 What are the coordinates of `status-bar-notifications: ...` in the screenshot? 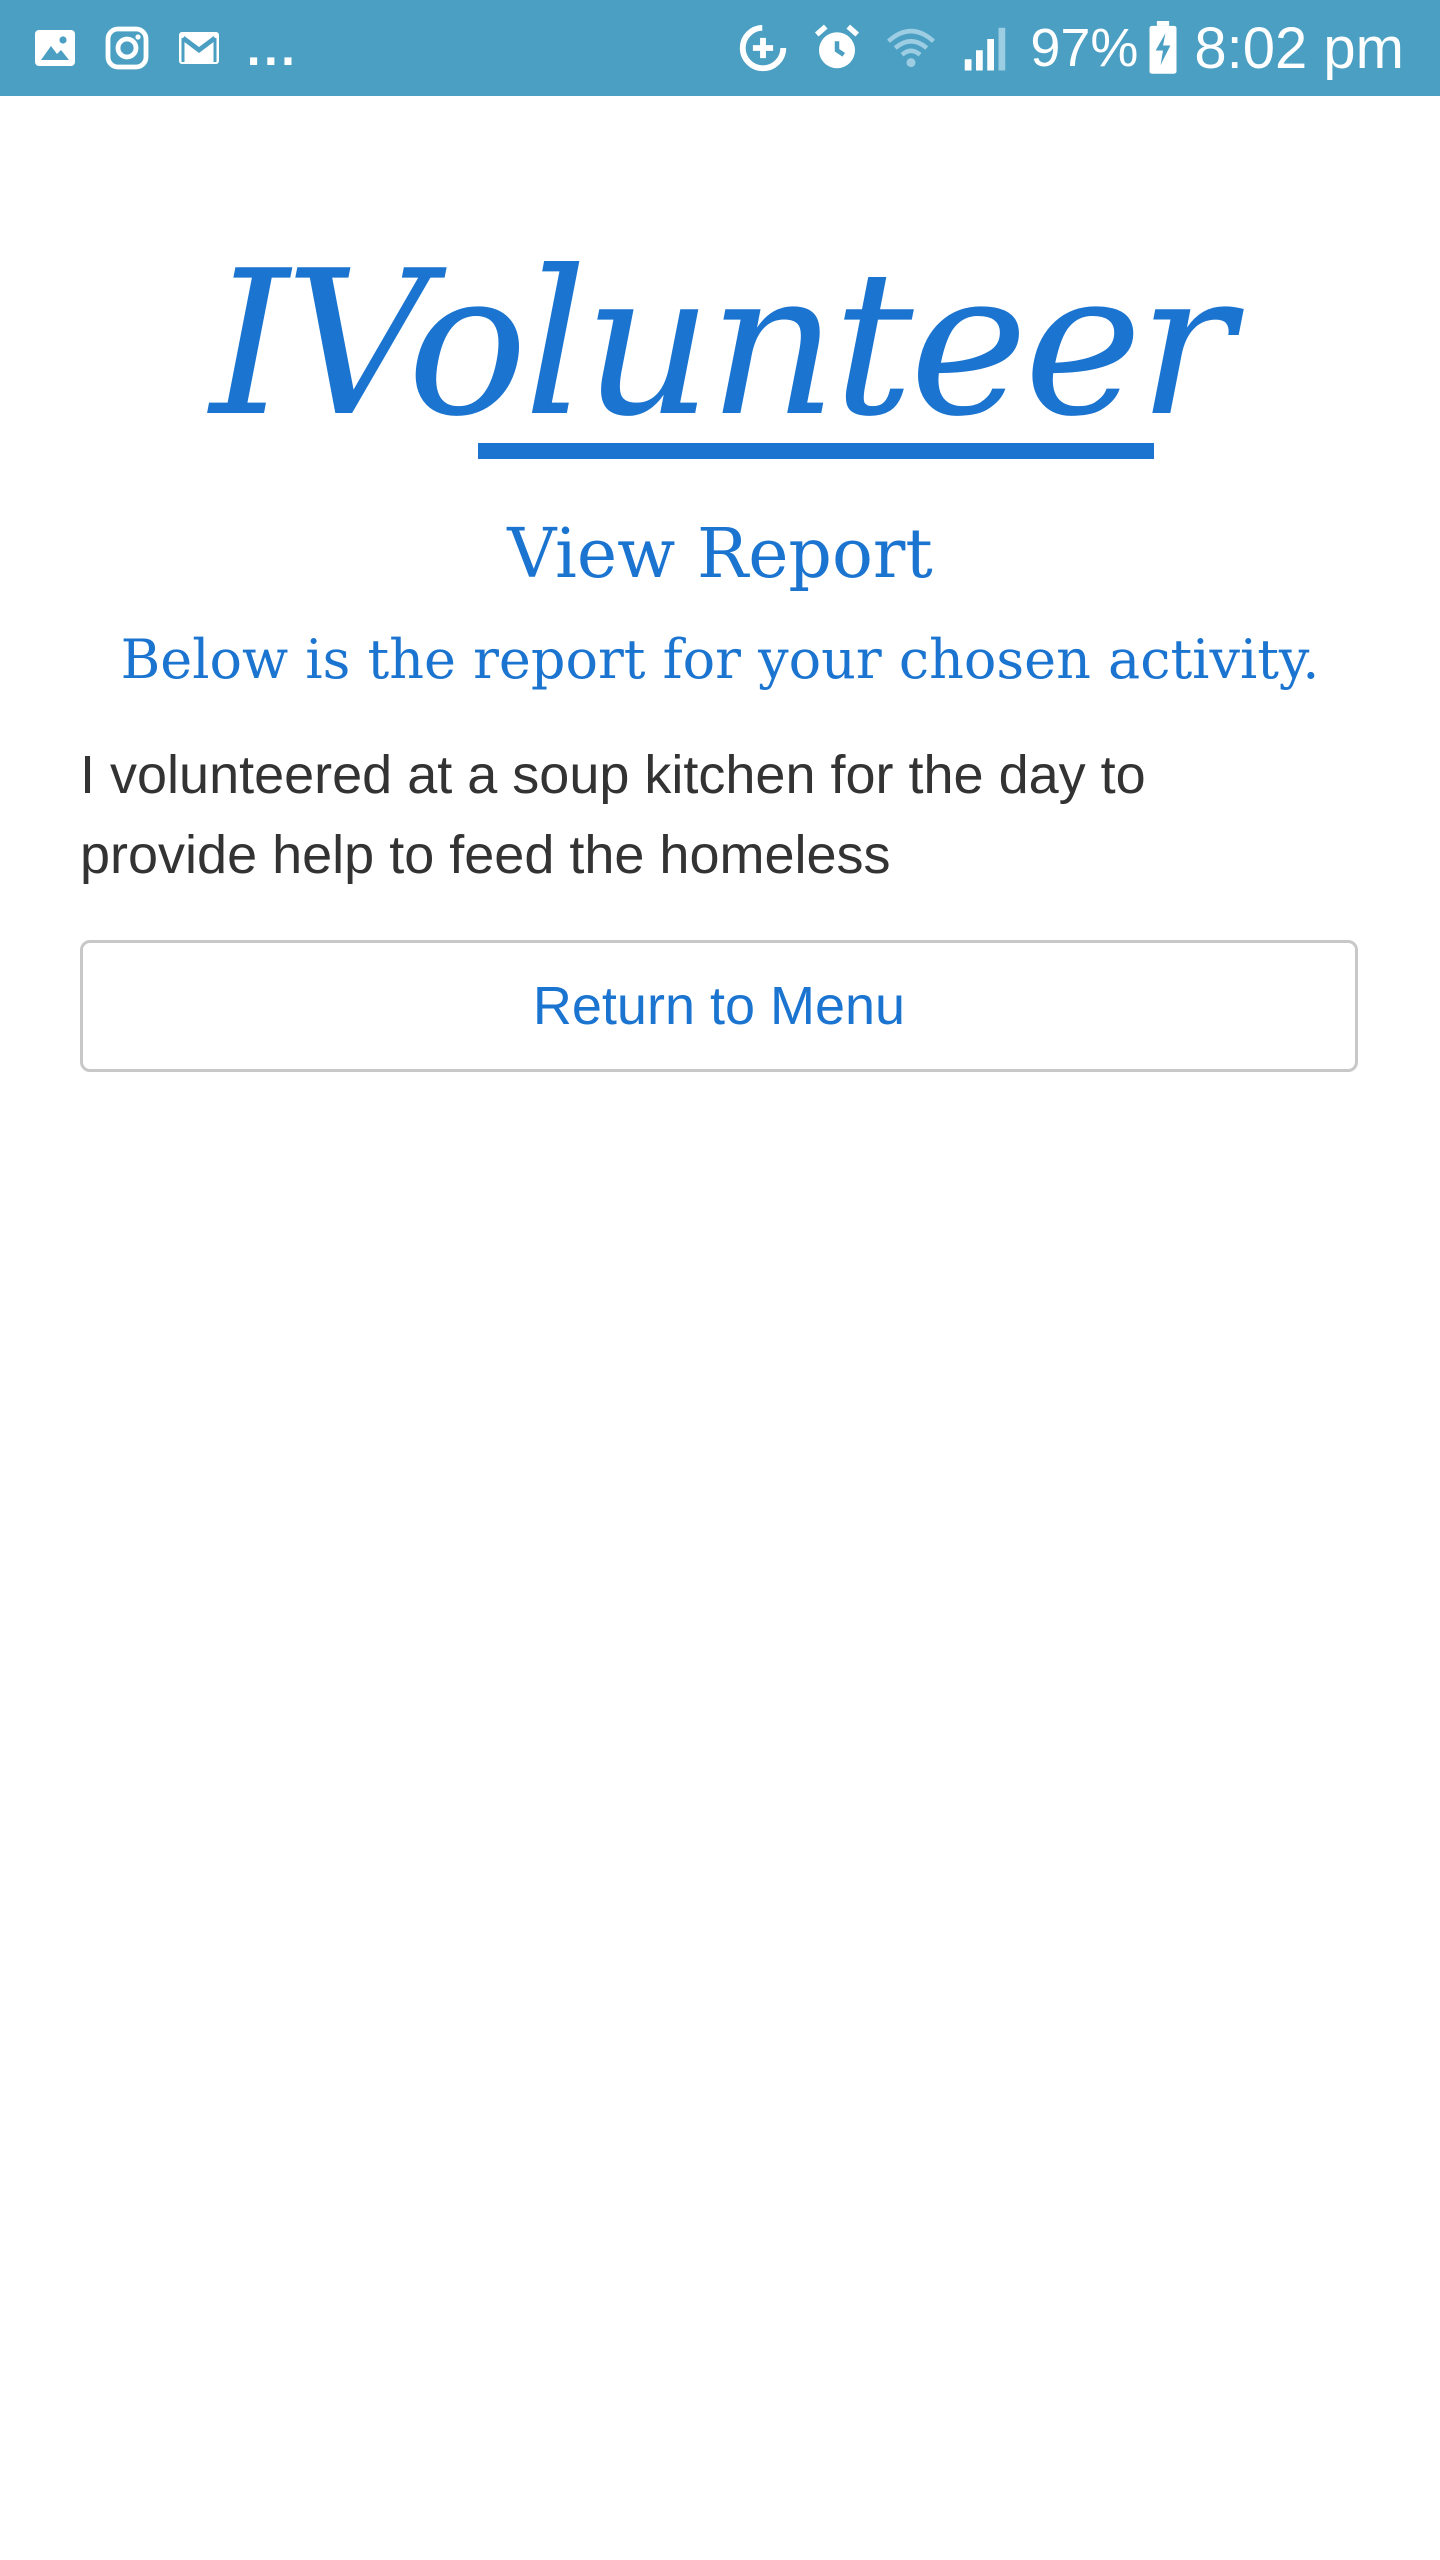 It's located at (164, 48).